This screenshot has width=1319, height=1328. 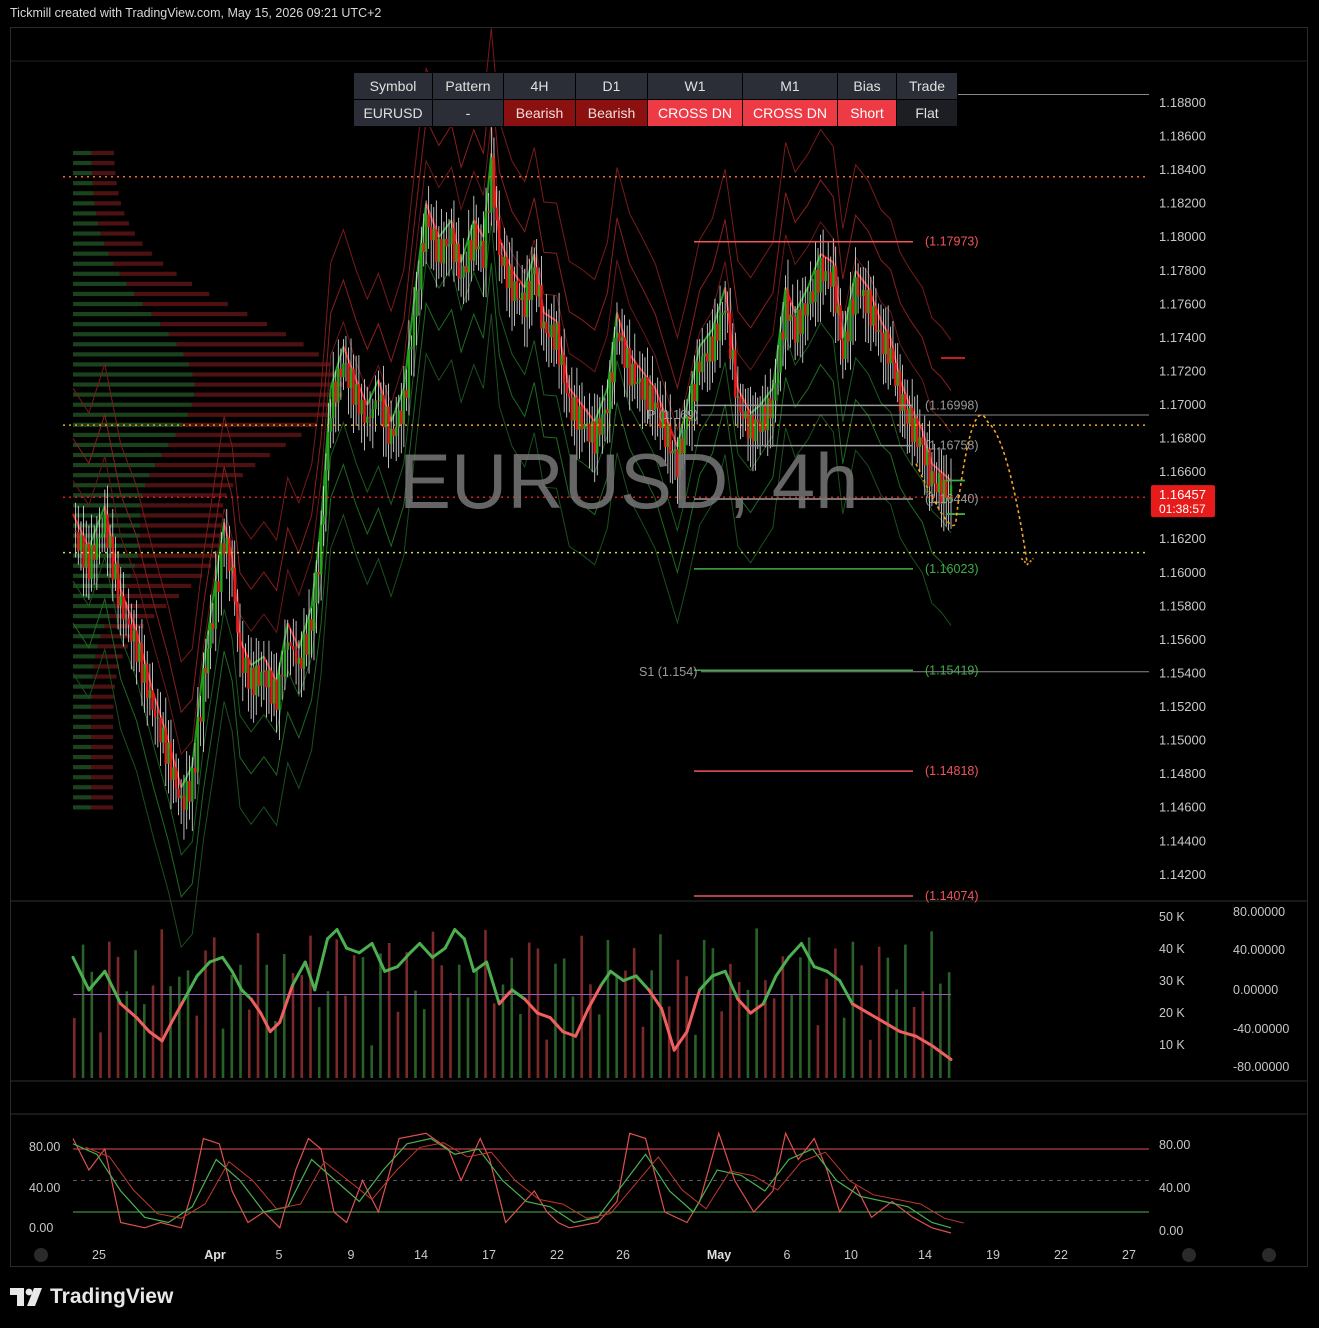 What do you see at coordinates (588, 413) in the screenshot?
I see `moving-average-line` at bounding box center [588, 413].